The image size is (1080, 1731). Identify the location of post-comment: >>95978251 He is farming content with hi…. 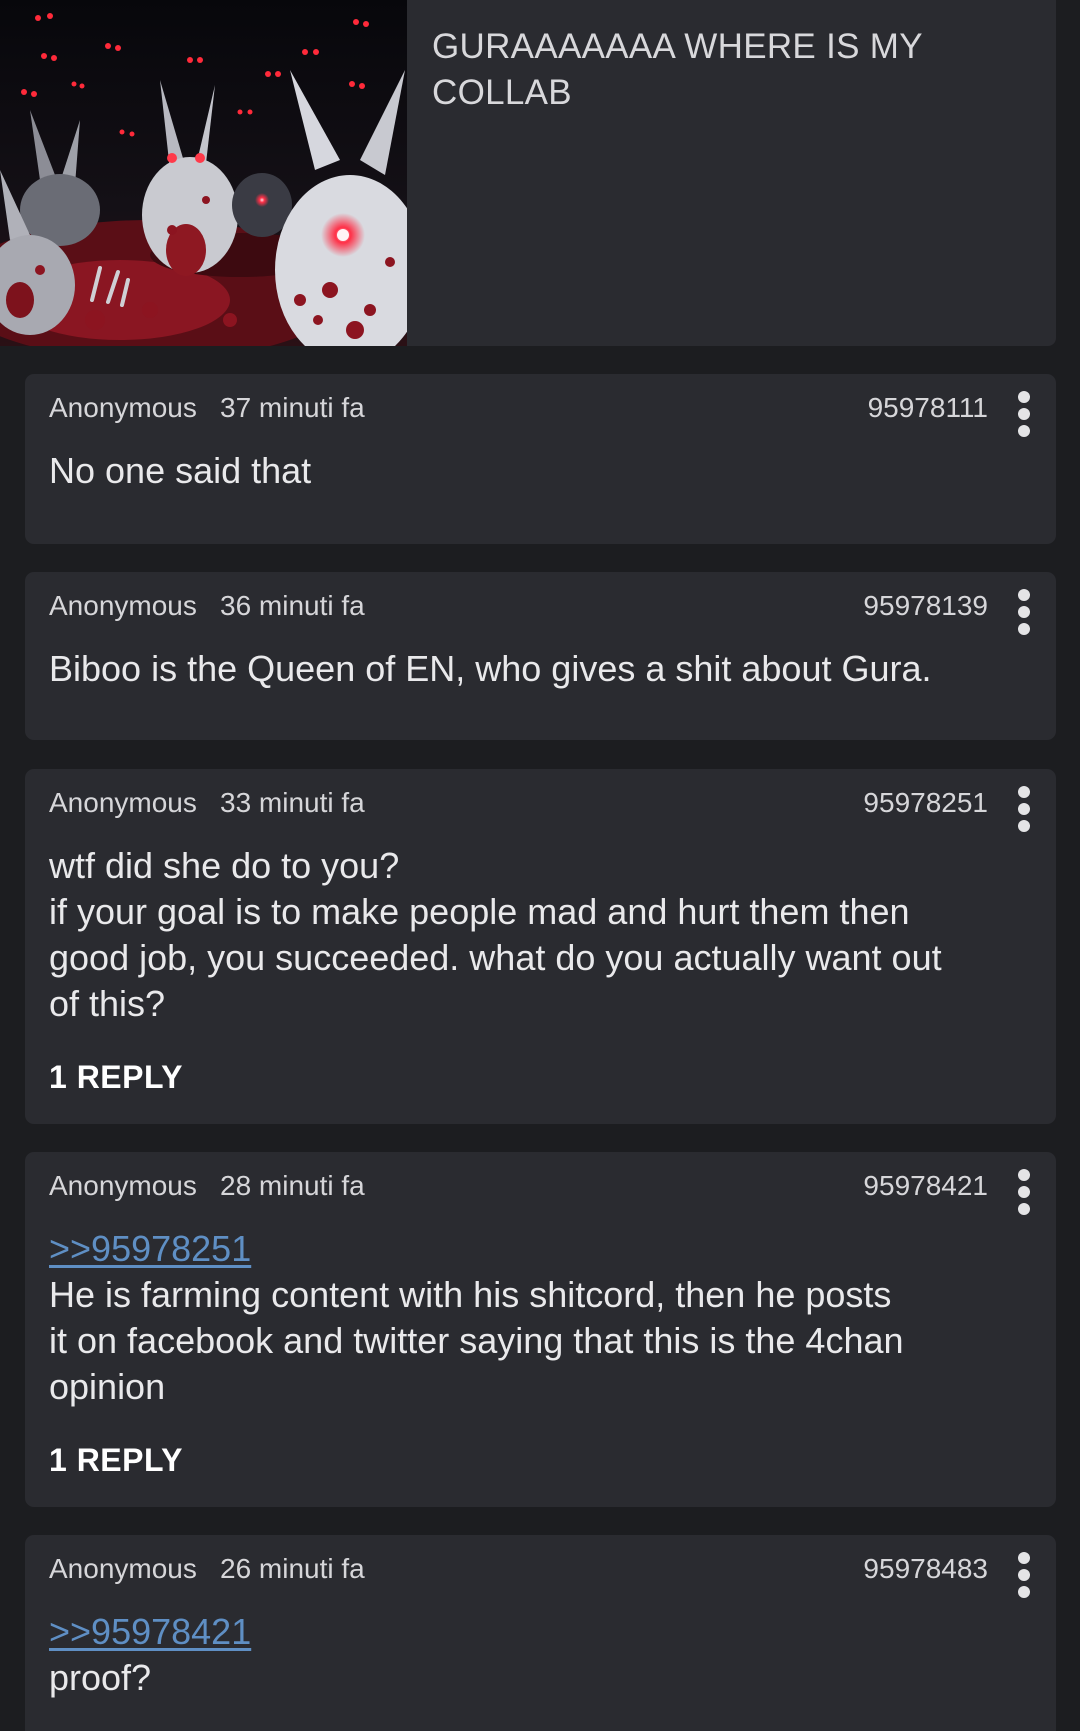
(541, 1318).